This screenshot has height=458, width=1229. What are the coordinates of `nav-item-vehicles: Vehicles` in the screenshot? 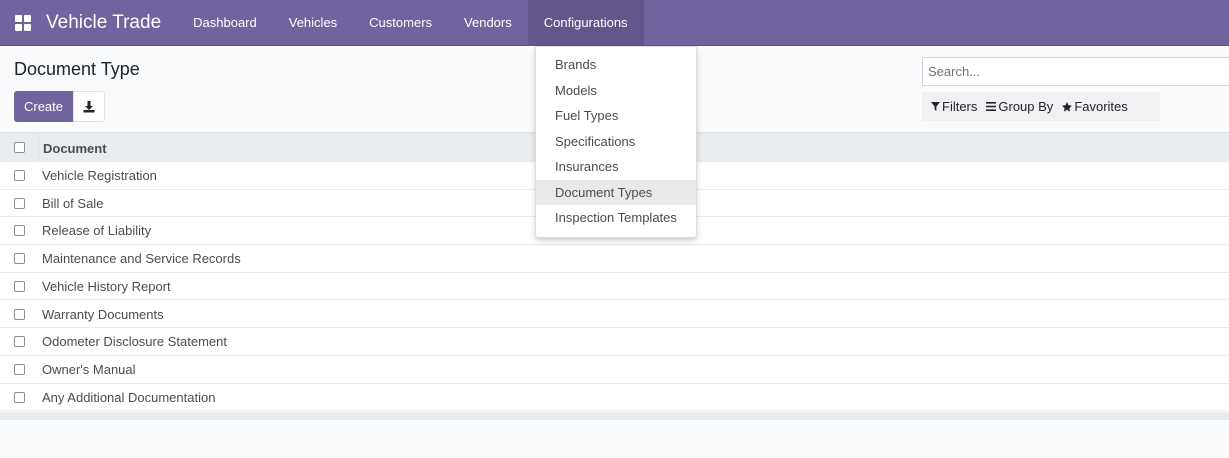 It's located at (313, 23).